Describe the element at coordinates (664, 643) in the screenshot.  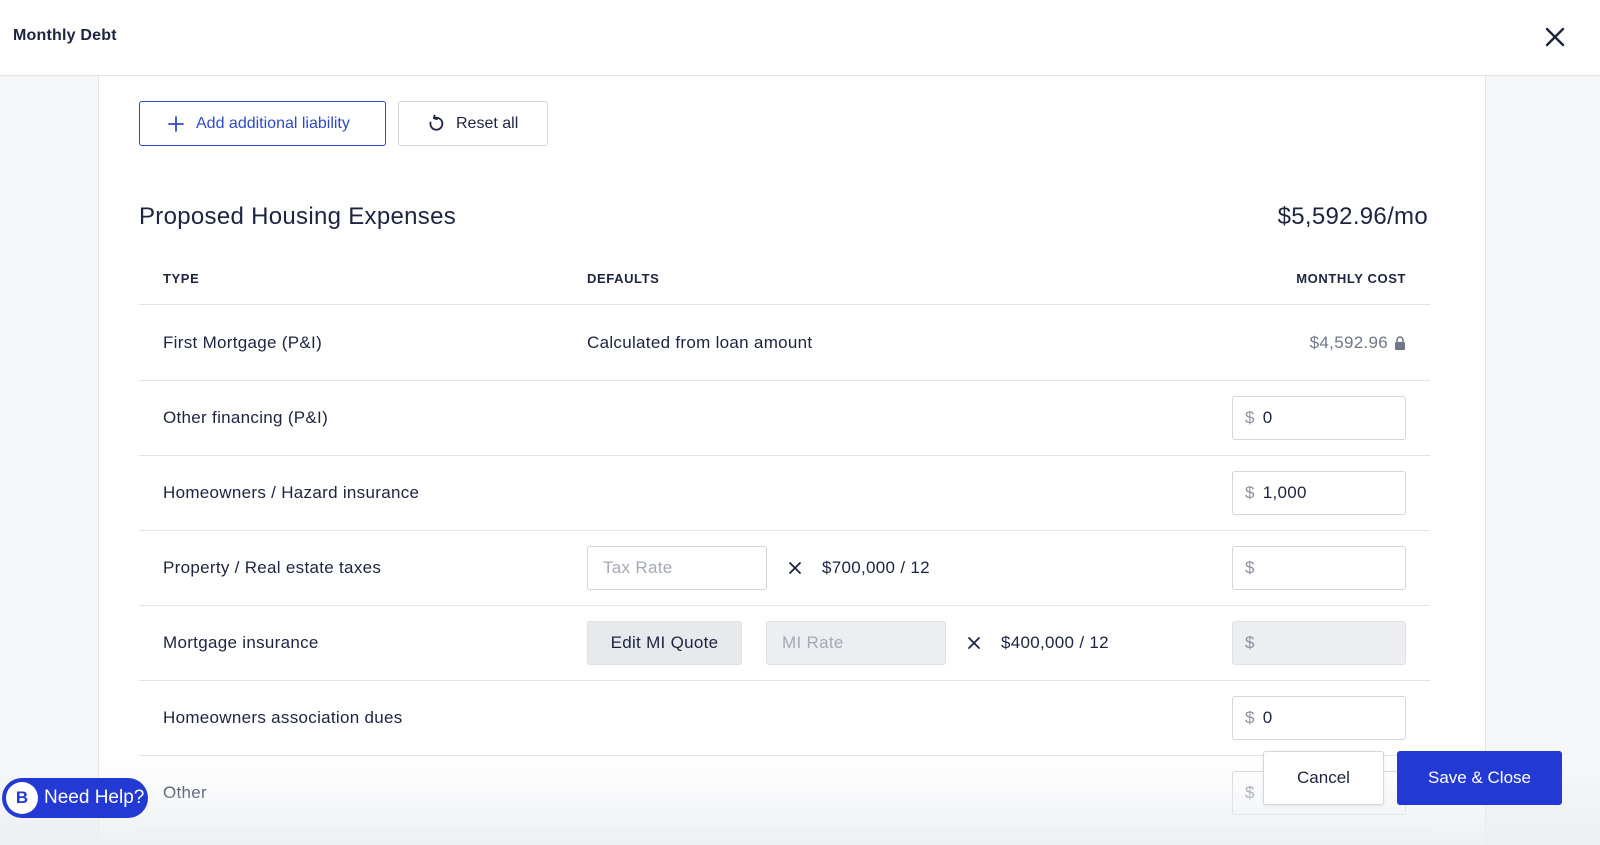
I see `edit-mi-quote-button: Edit MI Quote` at that location.